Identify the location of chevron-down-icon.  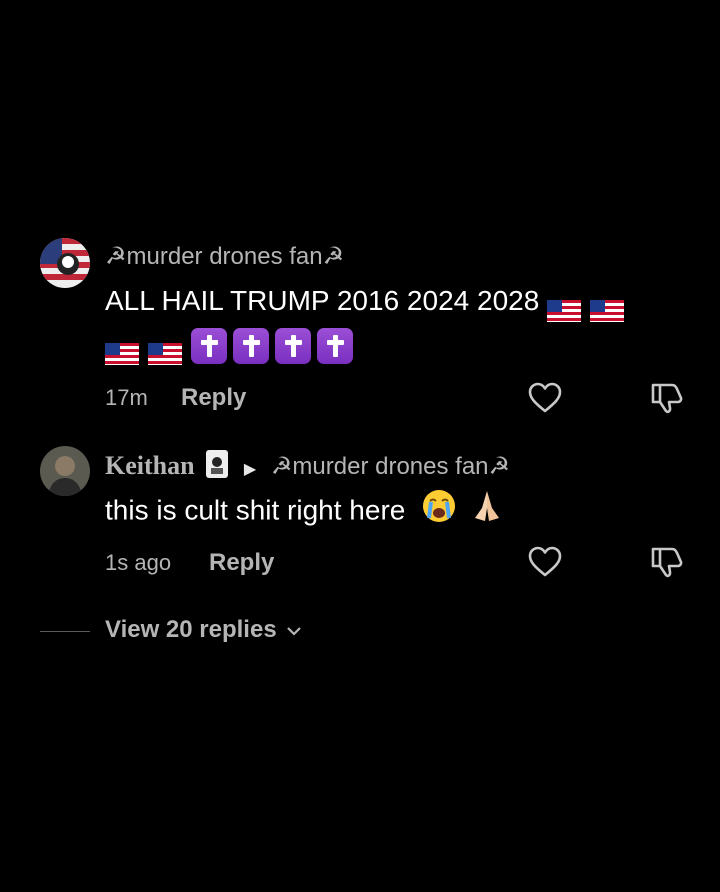
(294, 631).